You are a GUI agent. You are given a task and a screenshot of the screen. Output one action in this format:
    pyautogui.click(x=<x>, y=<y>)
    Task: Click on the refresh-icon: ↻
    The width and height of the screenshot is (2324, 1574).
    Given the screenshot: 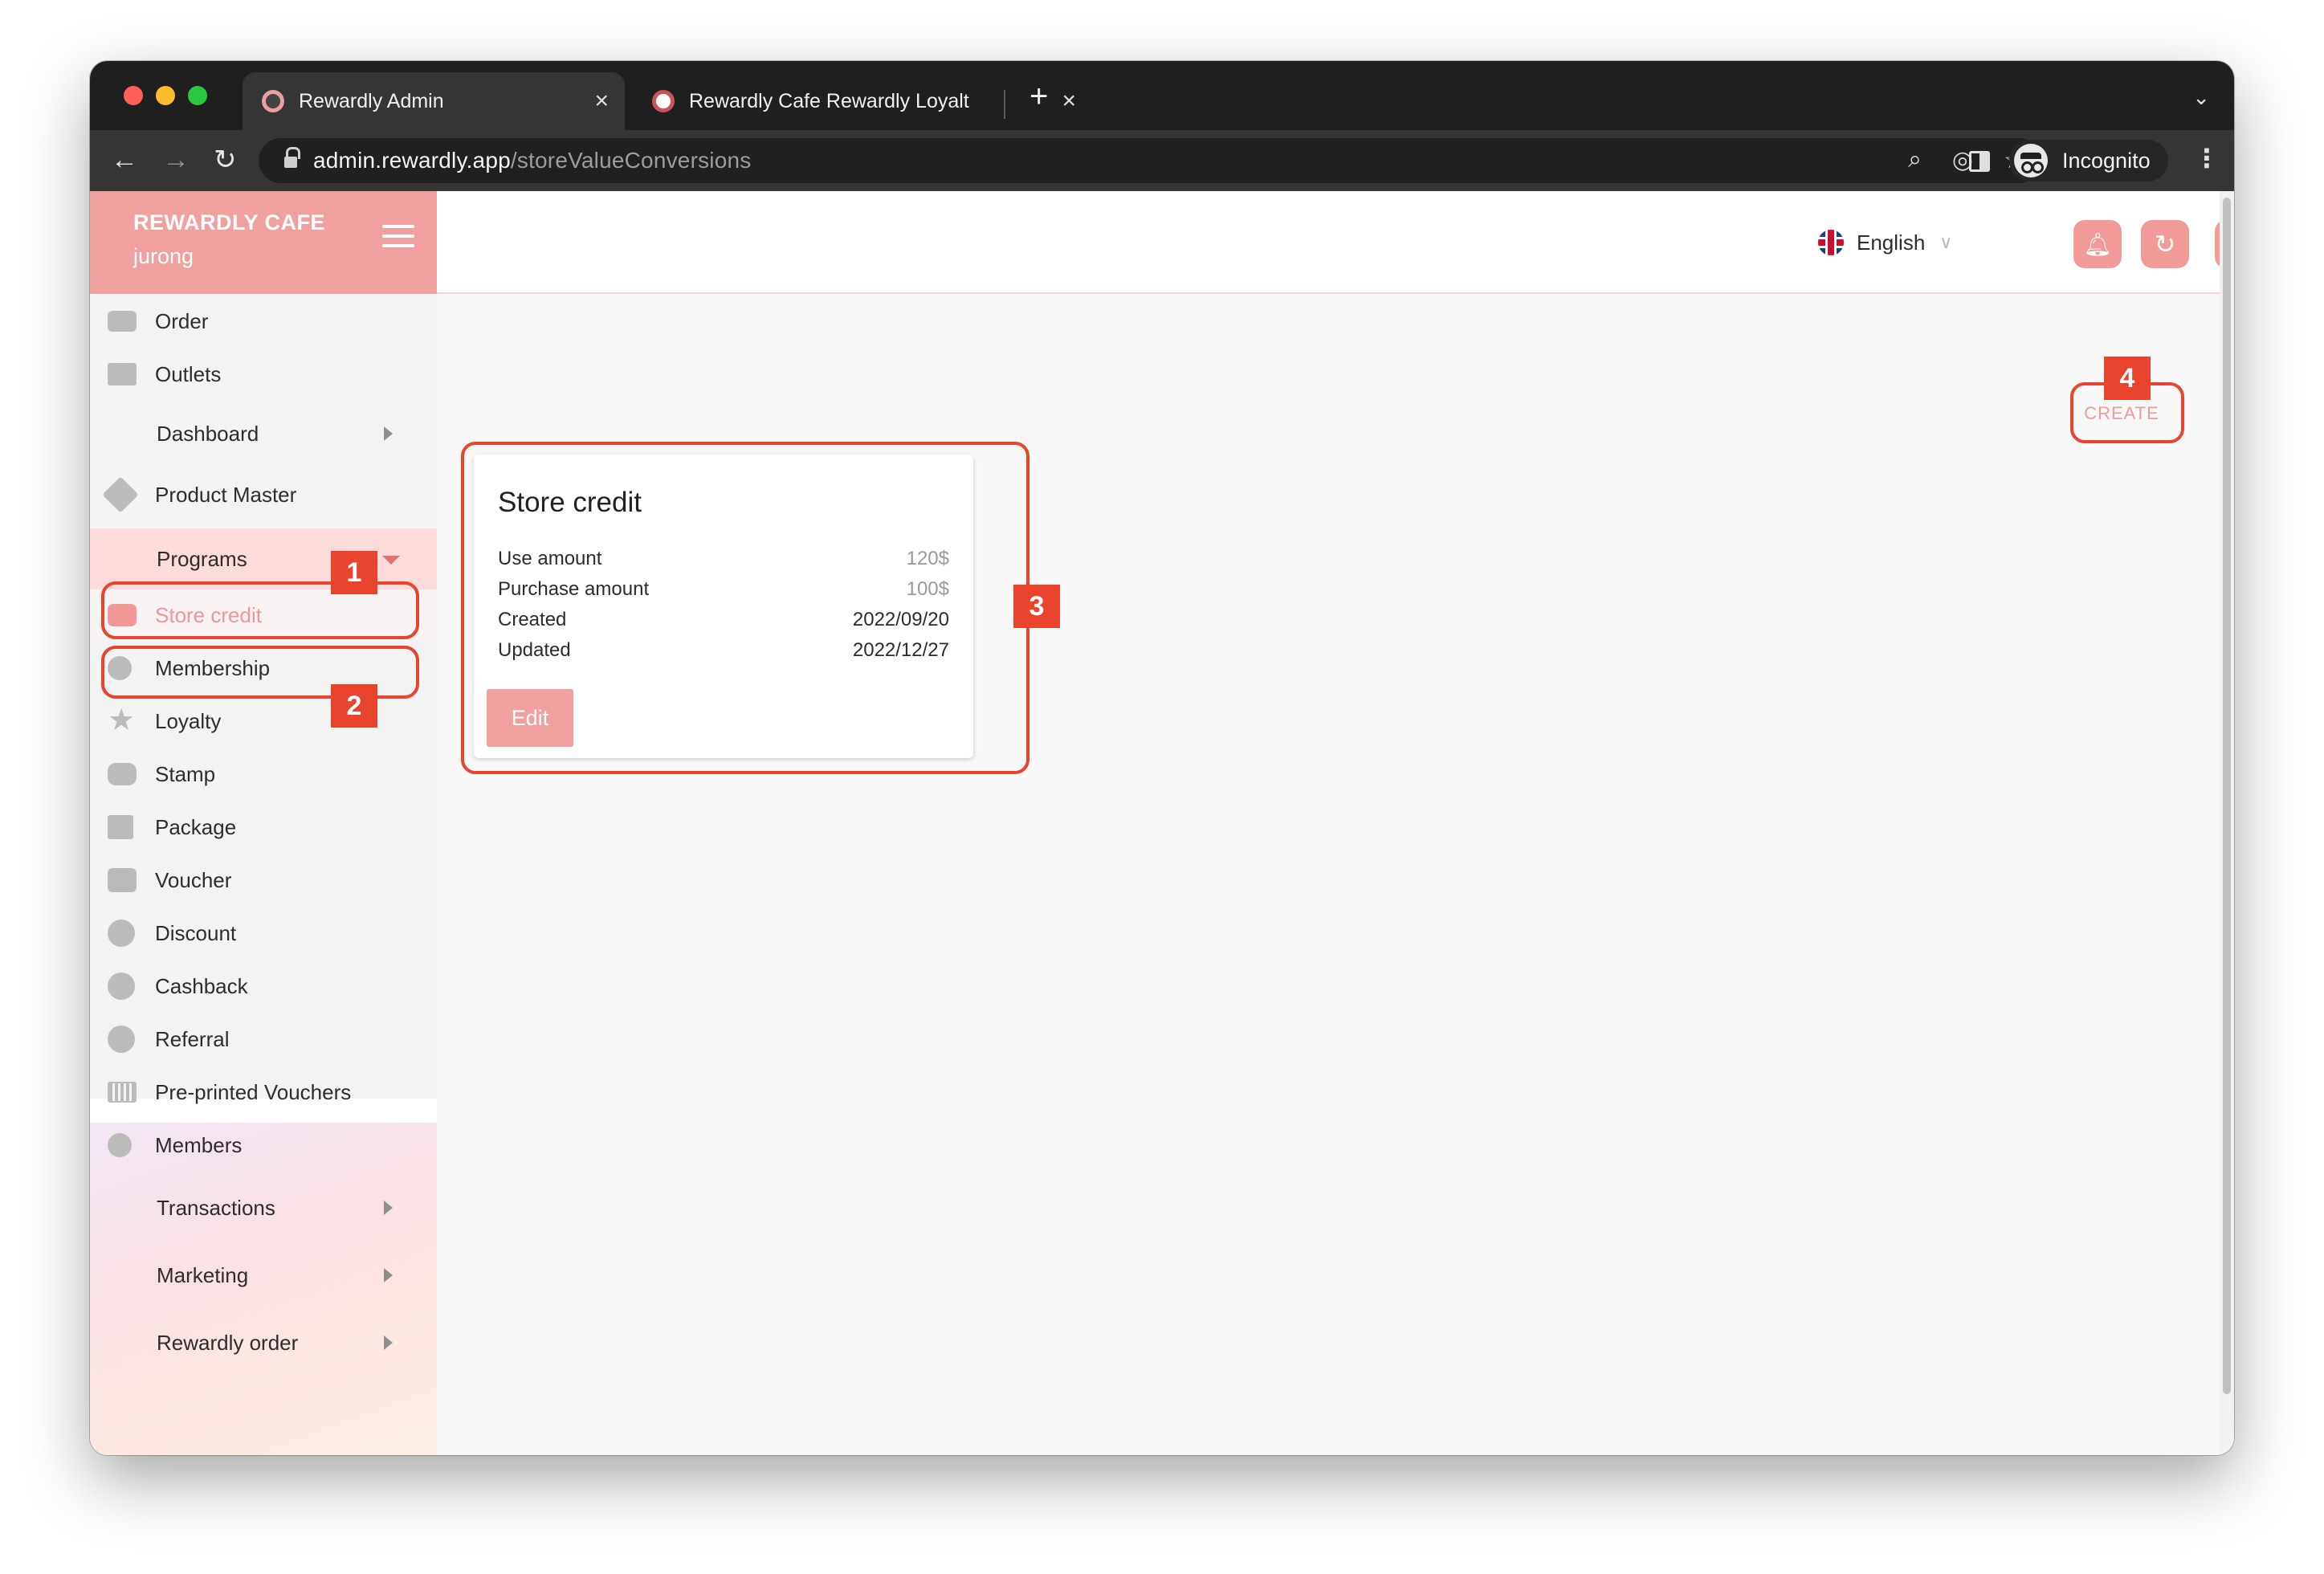 What is the action you would take?
    pyautogui.click(x=2165, y=244)
    